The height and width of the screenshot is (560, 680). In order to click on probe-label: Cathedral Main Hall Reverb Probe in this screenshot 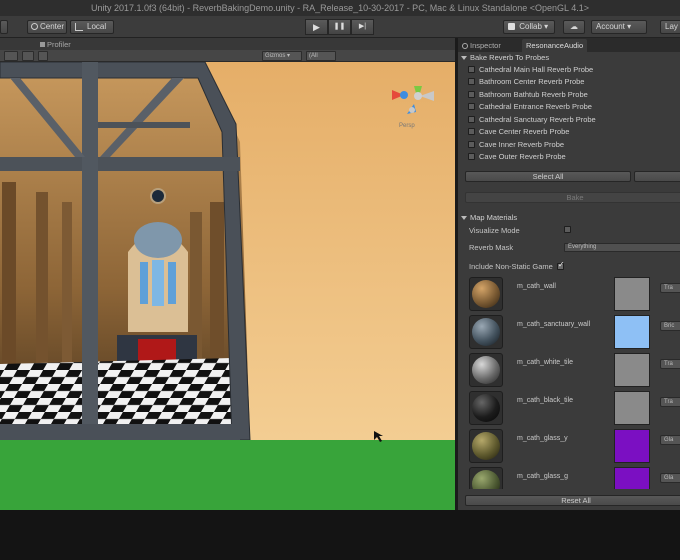, I will do `click(536, 69)`.